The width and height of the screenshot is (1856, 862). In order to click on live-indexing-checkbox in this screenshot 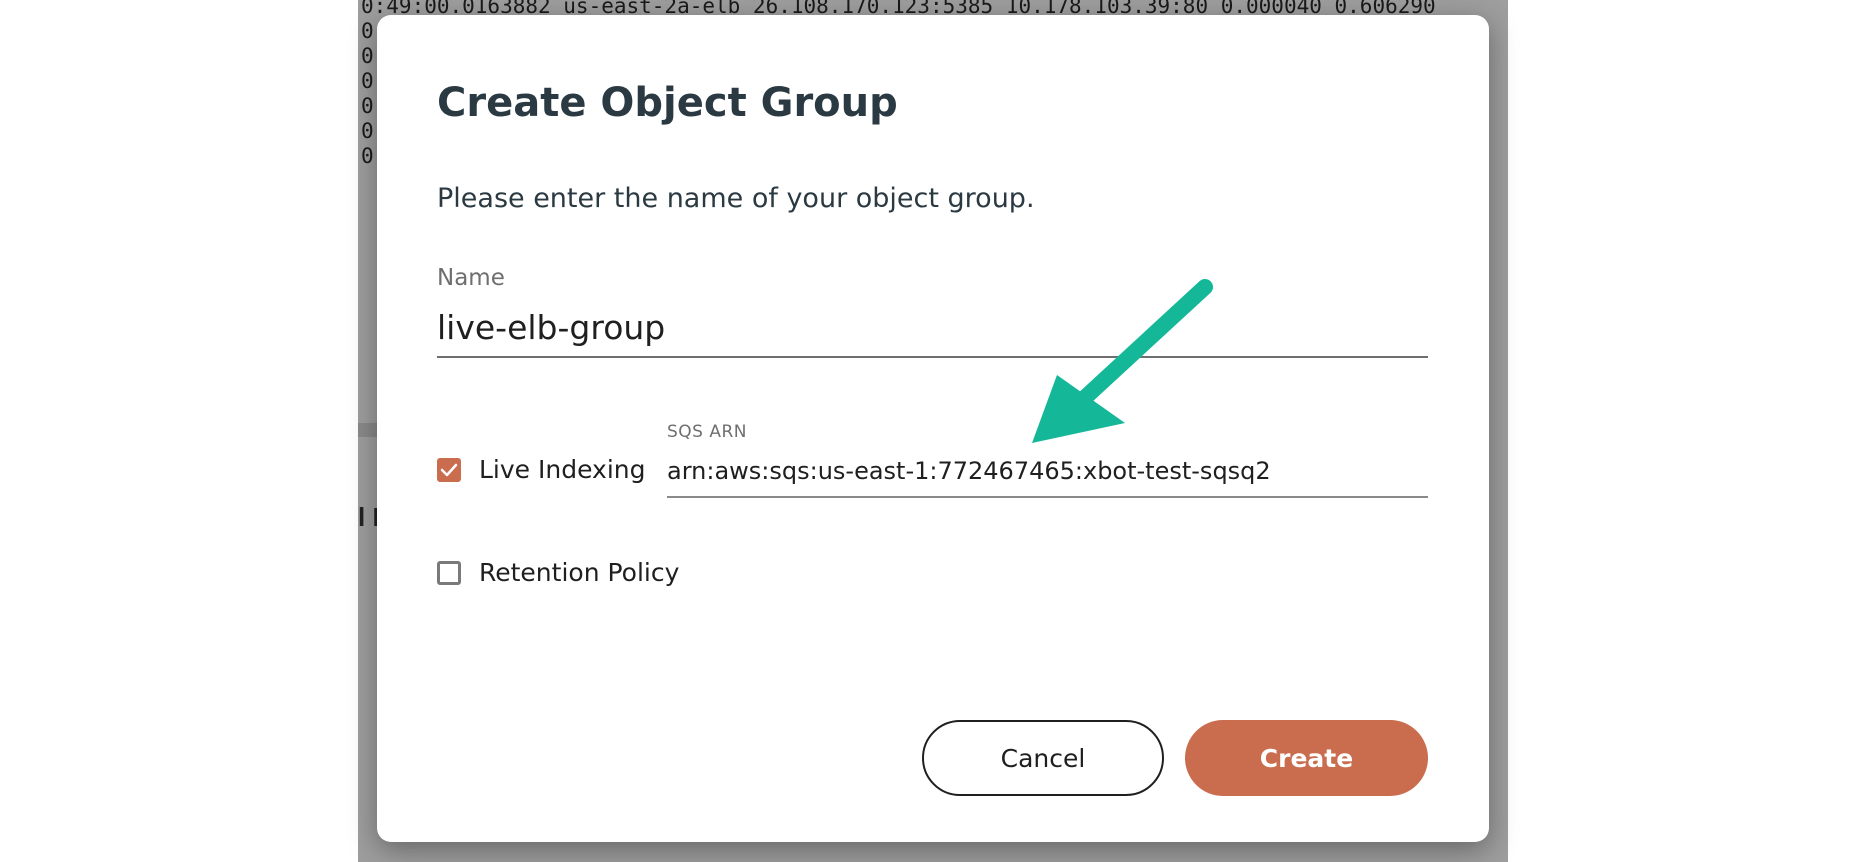, I will do `click(449, 469)`.